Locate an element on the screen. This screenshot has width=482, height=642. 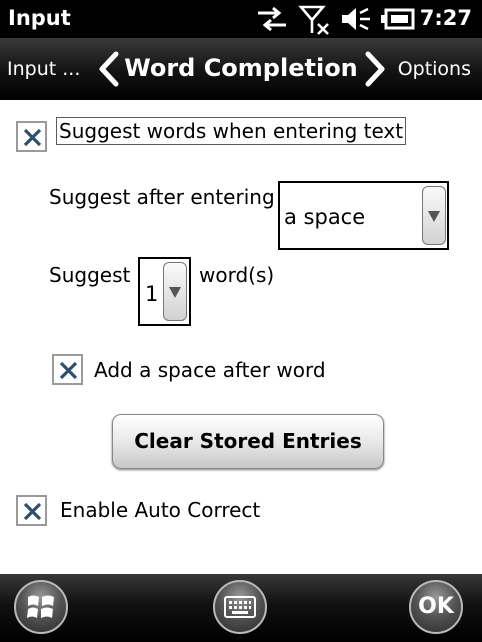
battery-icon is located at coordinates (398, 19).